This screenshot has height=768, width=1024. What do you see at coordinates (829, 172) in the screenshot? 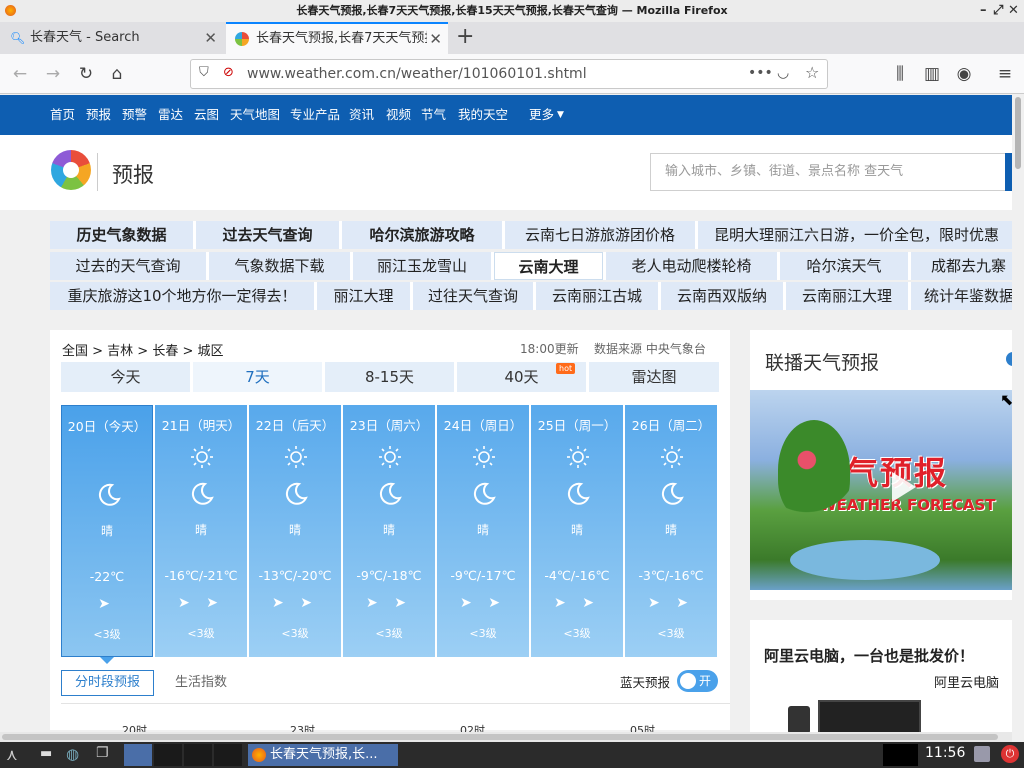
I see `city-search-input: 输入城市、乡镇、街道、景点名称 查天气` at bounding box center [829, 172].